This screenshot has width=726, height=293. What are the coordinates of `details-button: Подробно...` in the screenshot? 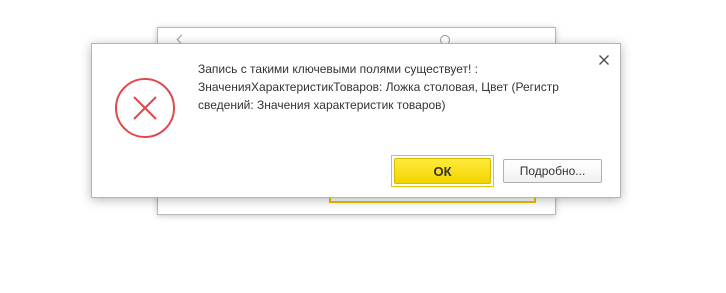 It's located at (552, 171).